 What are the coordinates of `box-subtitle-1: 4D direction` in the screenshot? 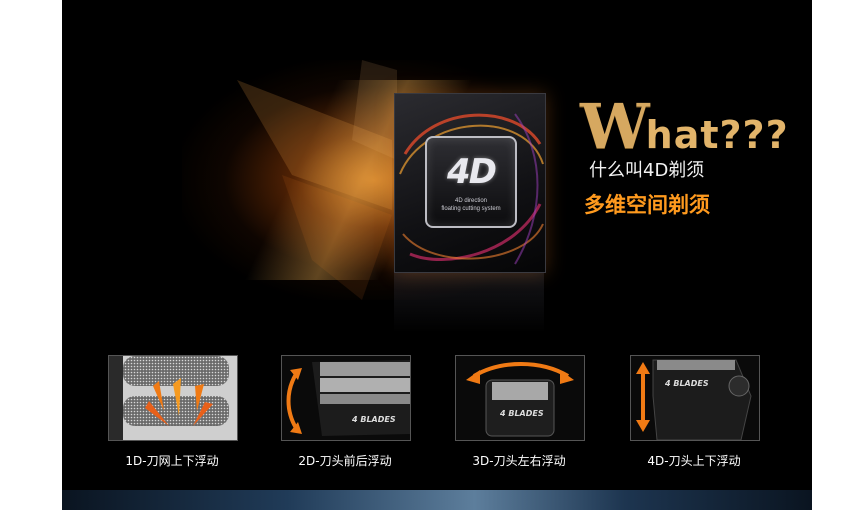 It's located at (470, 201).